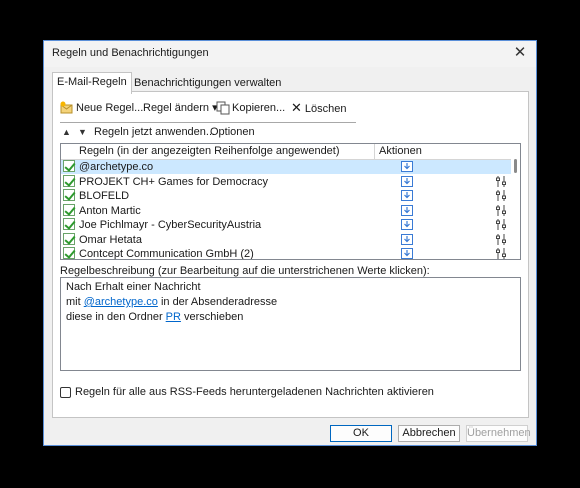 Image resolution: width=580 pixels, height=488 pixels. Describe the element at coordinates (75, 302) in the screenshot. I see `description-line-2-pre: mit` at that location.